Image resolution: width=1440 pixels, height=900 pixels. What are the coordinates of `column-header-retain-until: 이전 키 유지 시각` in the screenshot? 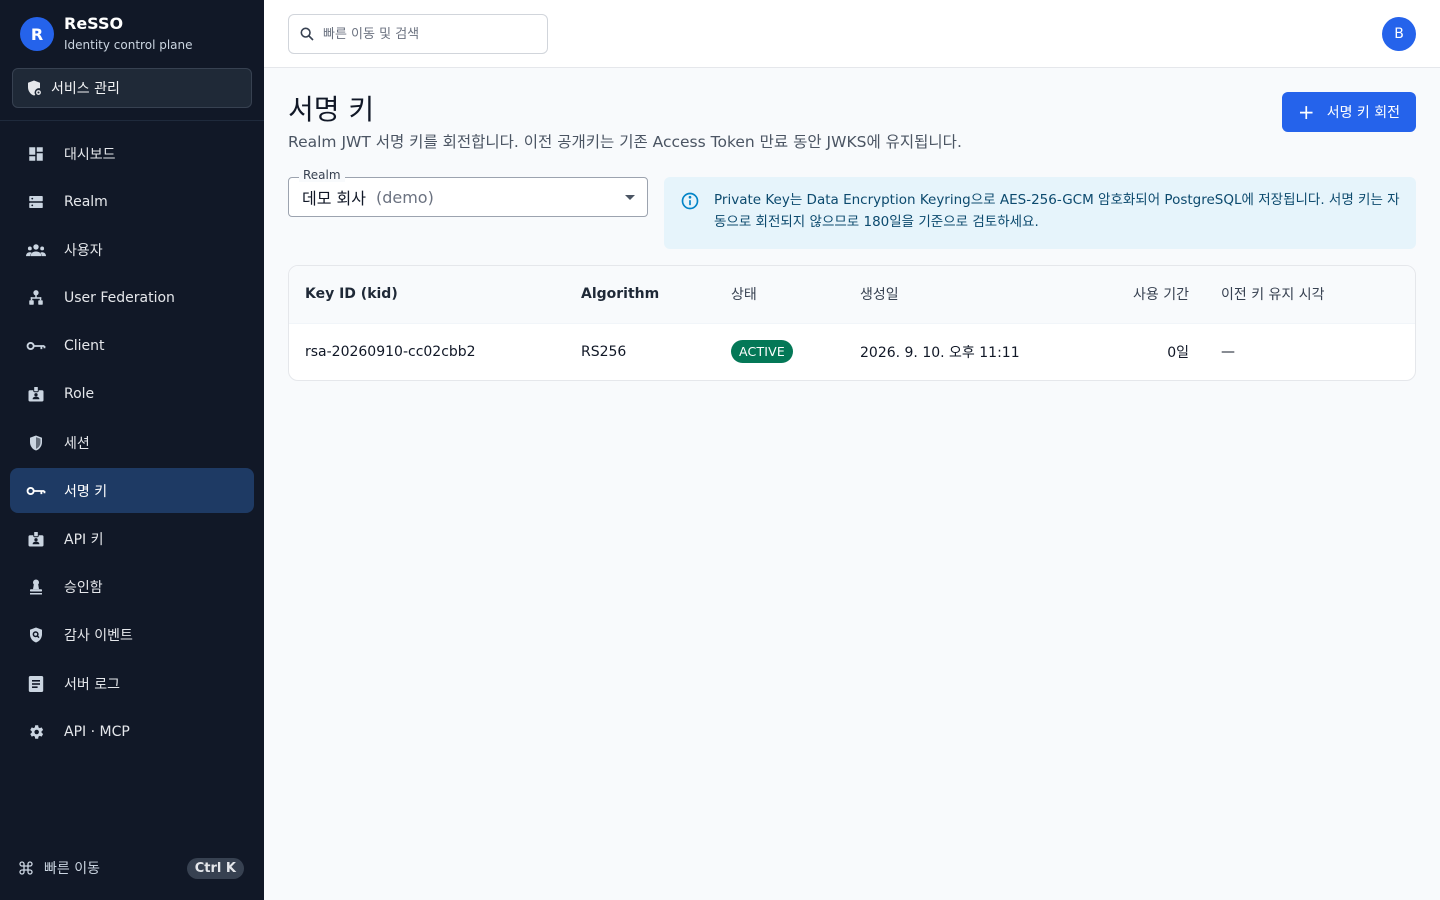 It's located at (1310, 294).